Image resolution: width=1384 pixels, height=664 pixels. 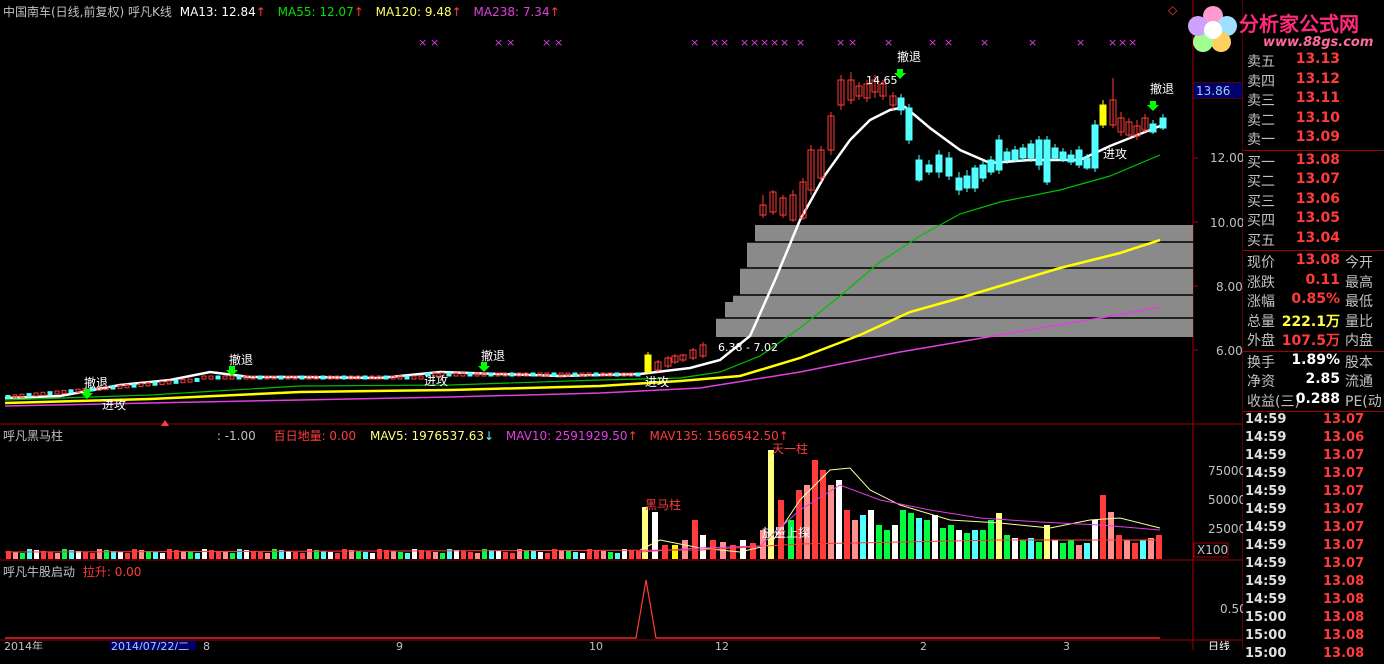 What do you see at coordinates (1359, 362) in the screenshot?
I see `stat-row-label2: 股本` at bounding box center [1359, 362].